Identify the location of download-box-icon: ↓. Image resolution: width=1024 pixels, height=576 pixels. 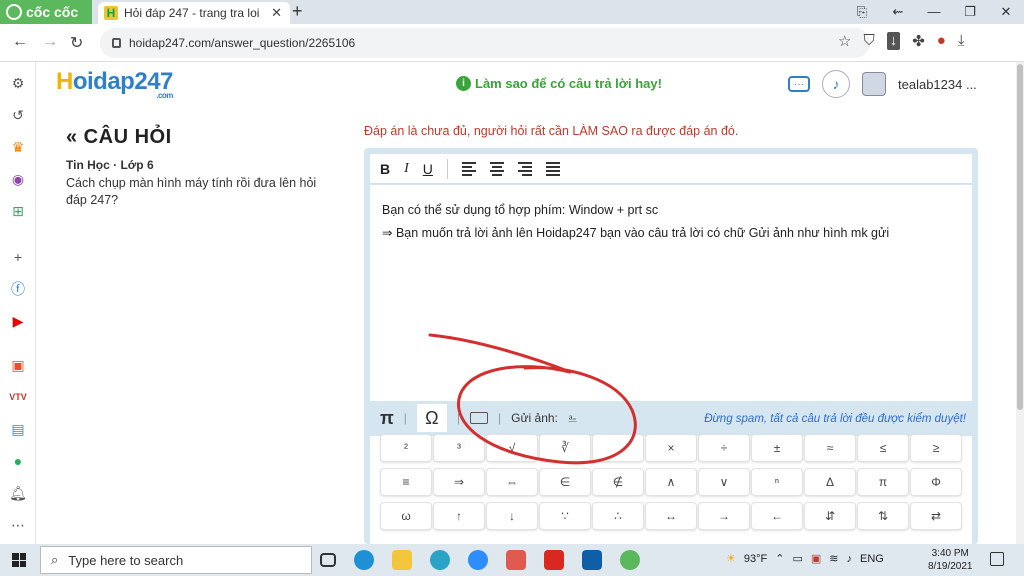
(893, 41).